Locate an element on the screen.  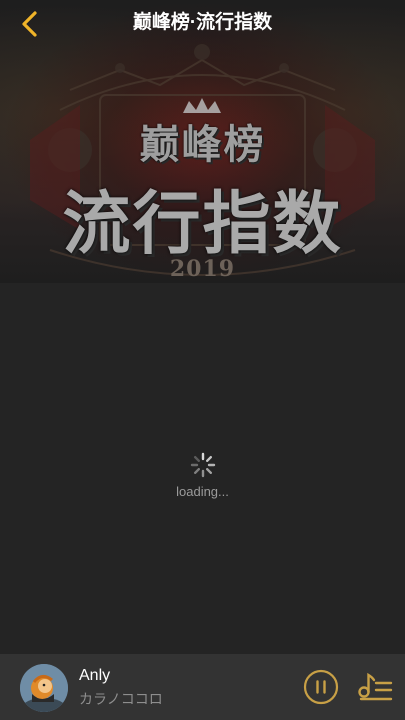
page-title: 巅峰榜·流行指数 is located at coordinates (202, 22).